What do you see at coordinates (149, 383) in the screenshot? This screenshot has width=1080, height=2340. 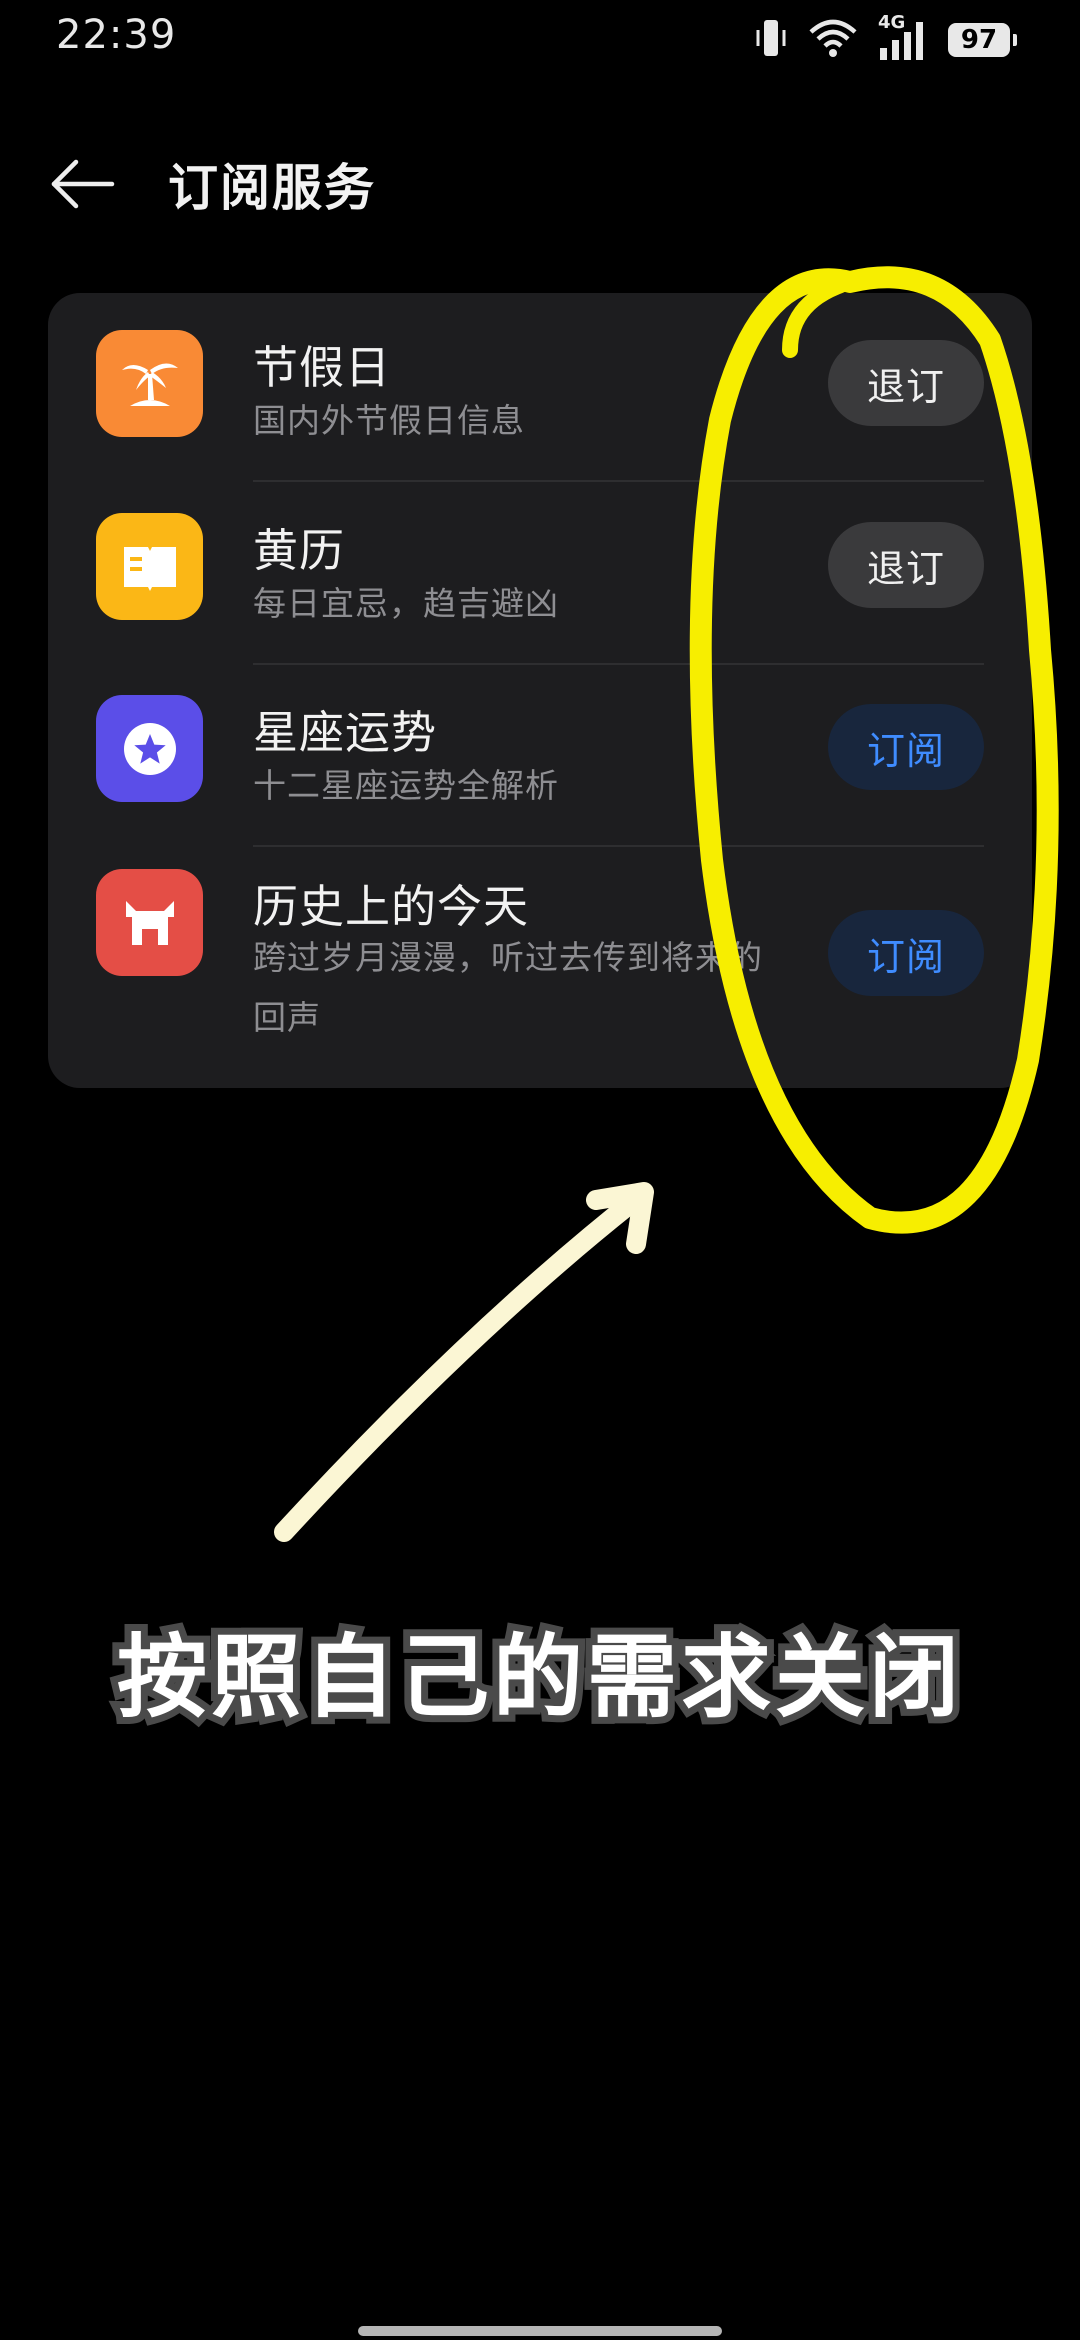 I see `palm-tree-icon` at bounding box center [149, 383].